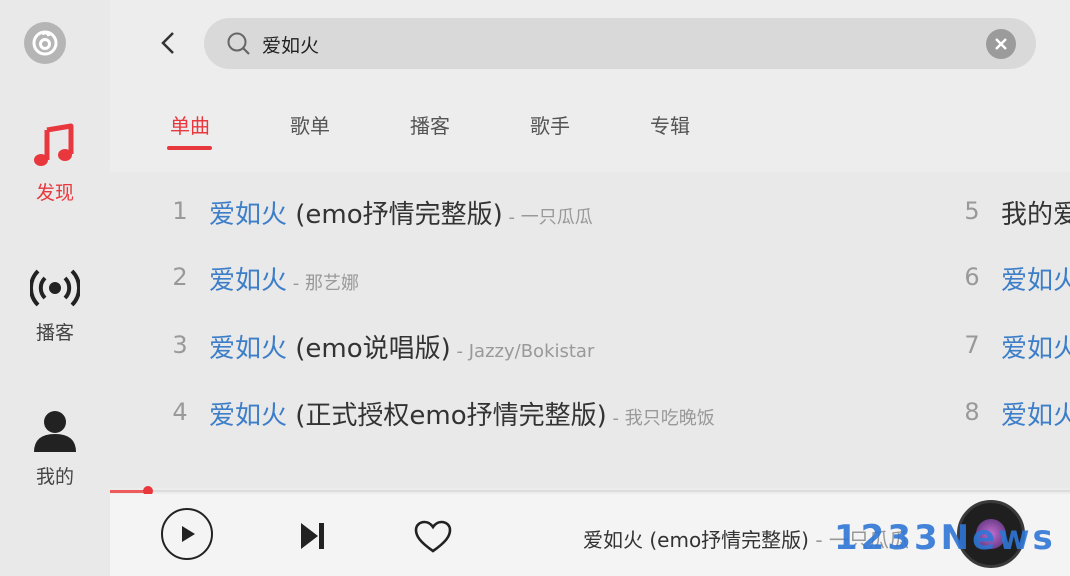 Image resolution: width=1070 pixels, height=576 pixels. What do you see at coordinates (238, 43) in the screenshot?
I see `search-icon` at bounding box center [238, 43].